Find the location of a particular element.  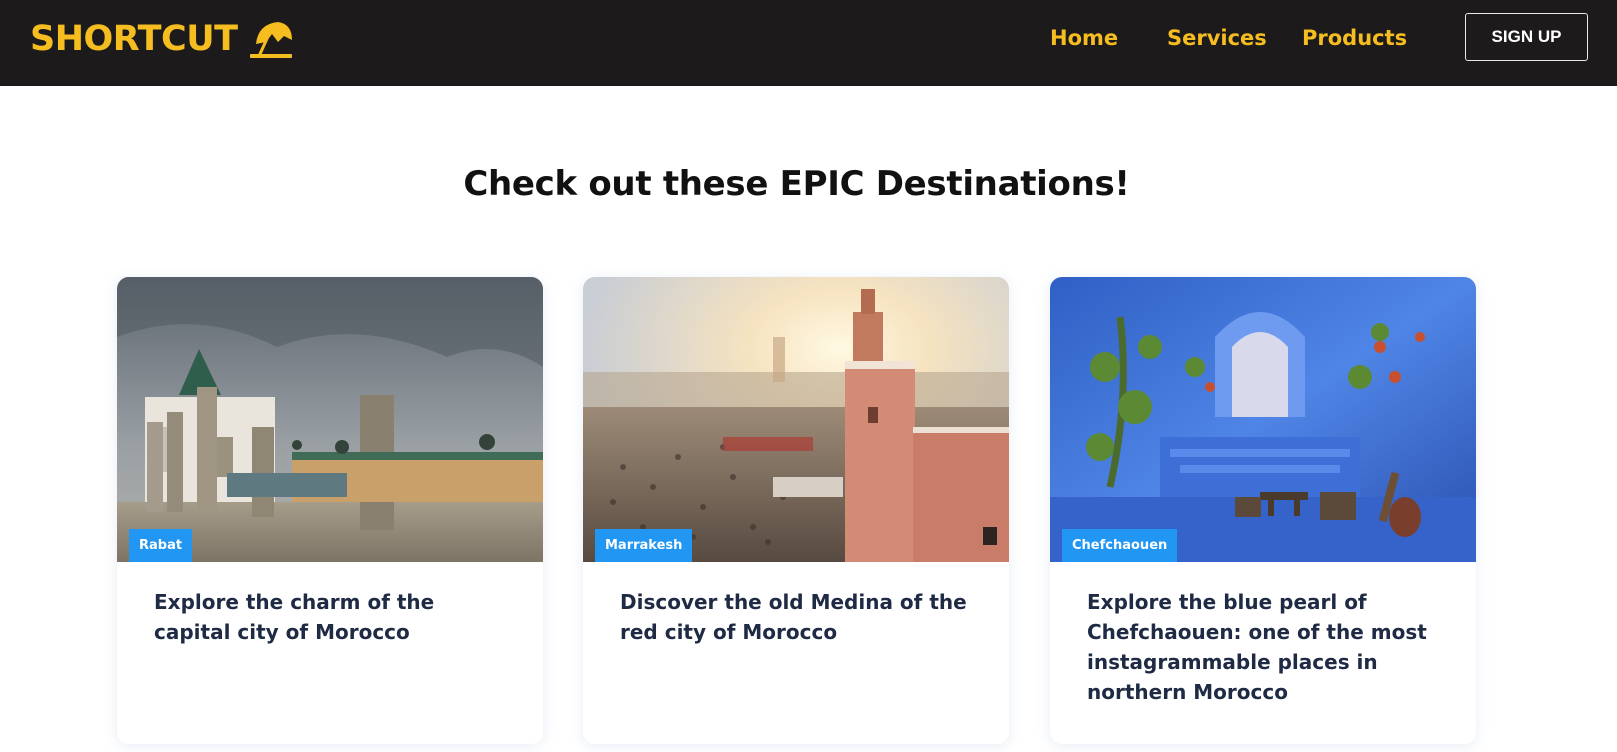

nav-link-services: Services is located at coordinates (1217, 38).